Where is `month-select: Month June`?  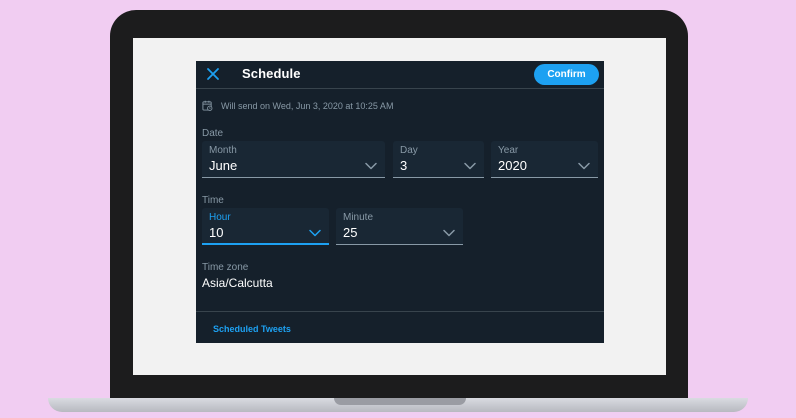 month-select: Month June is located at coordinates (293, 159).